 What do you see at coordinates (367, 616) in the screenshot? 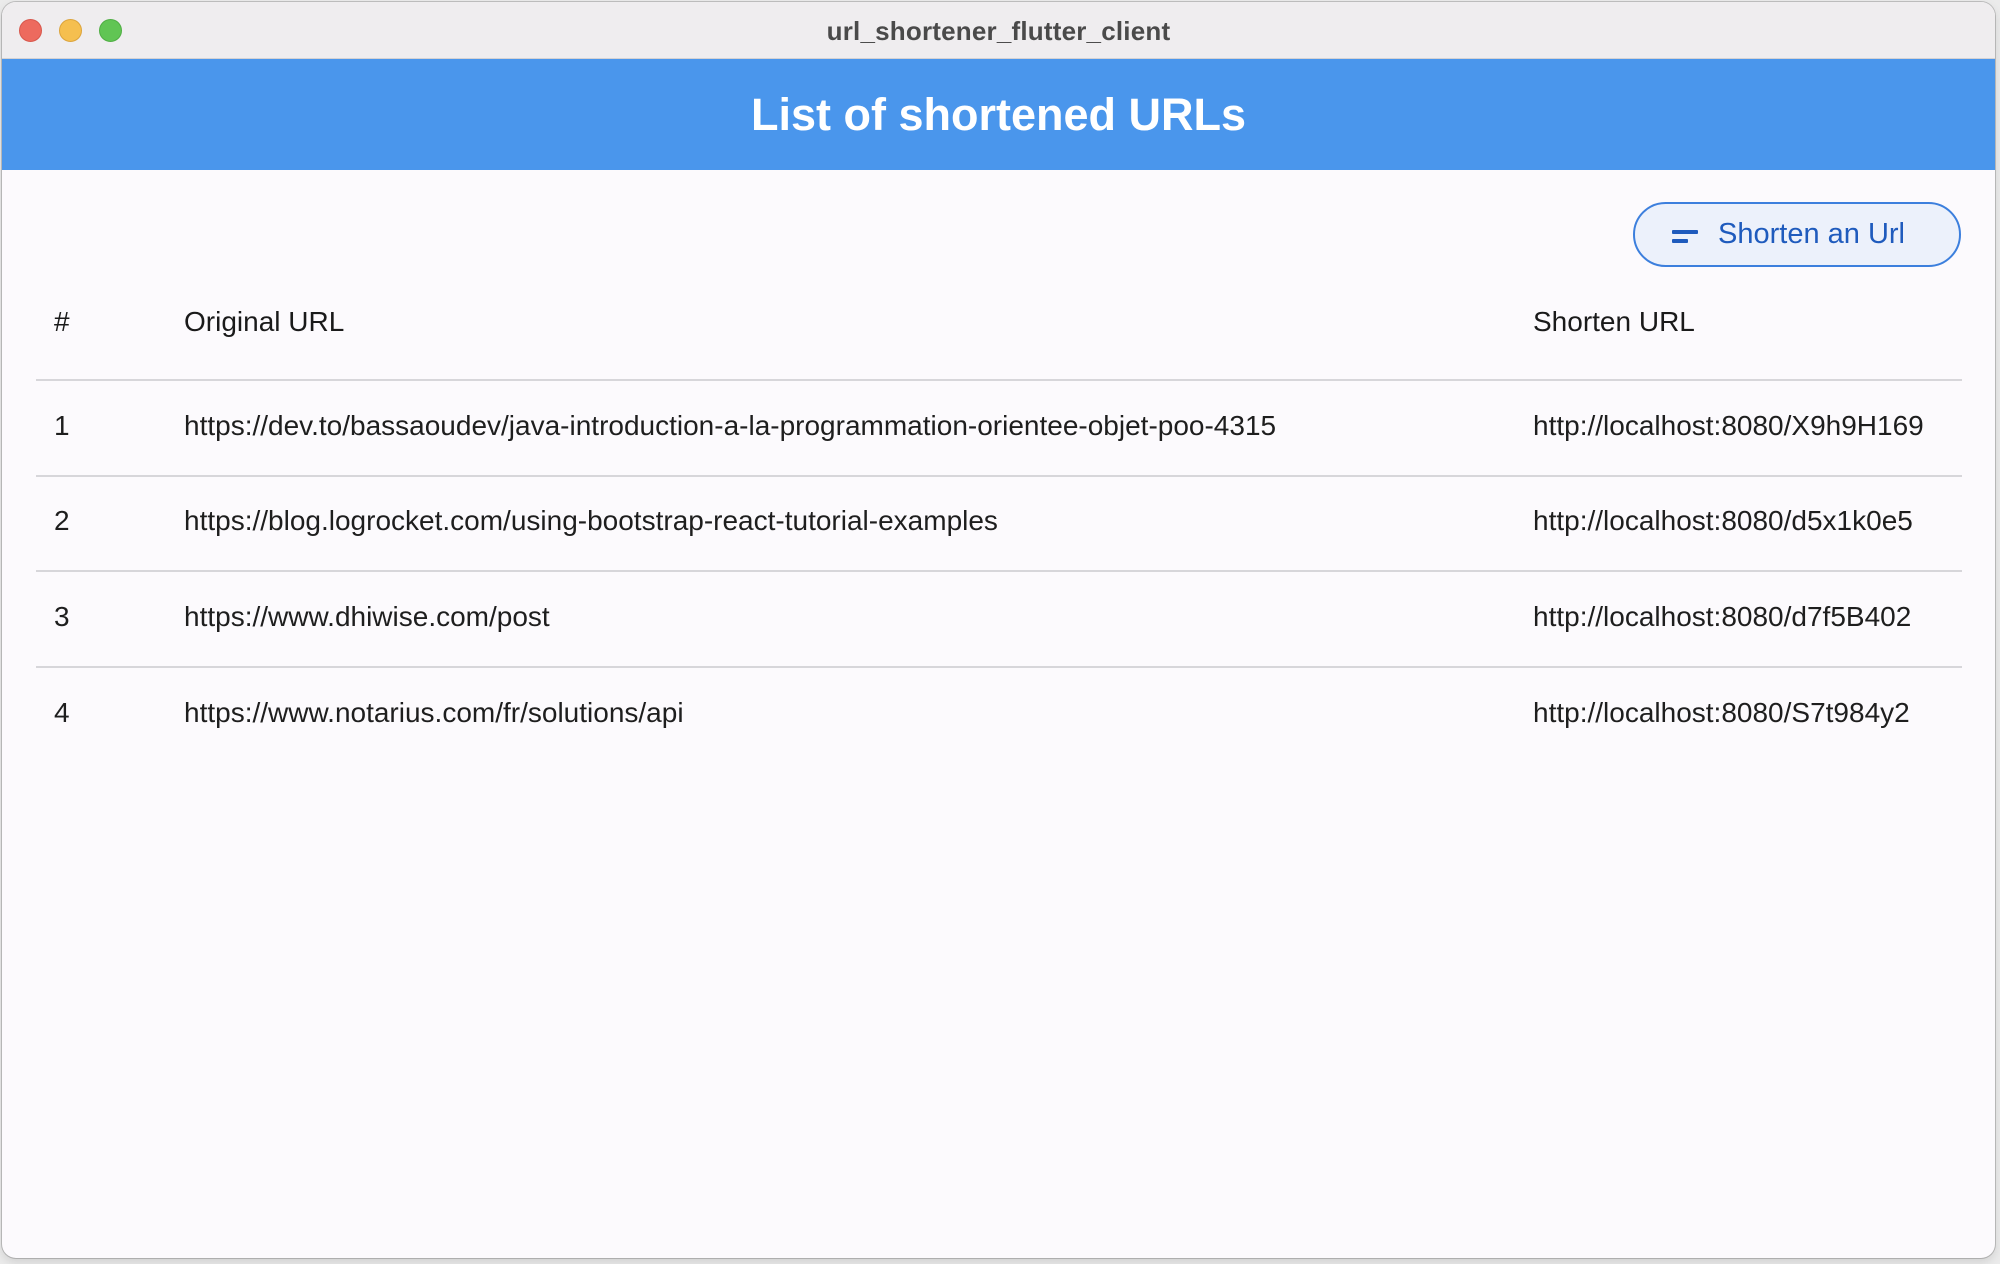
I see `original-url-cell: https://www.dhiwise.com/post` at bounding box center [367, 616].